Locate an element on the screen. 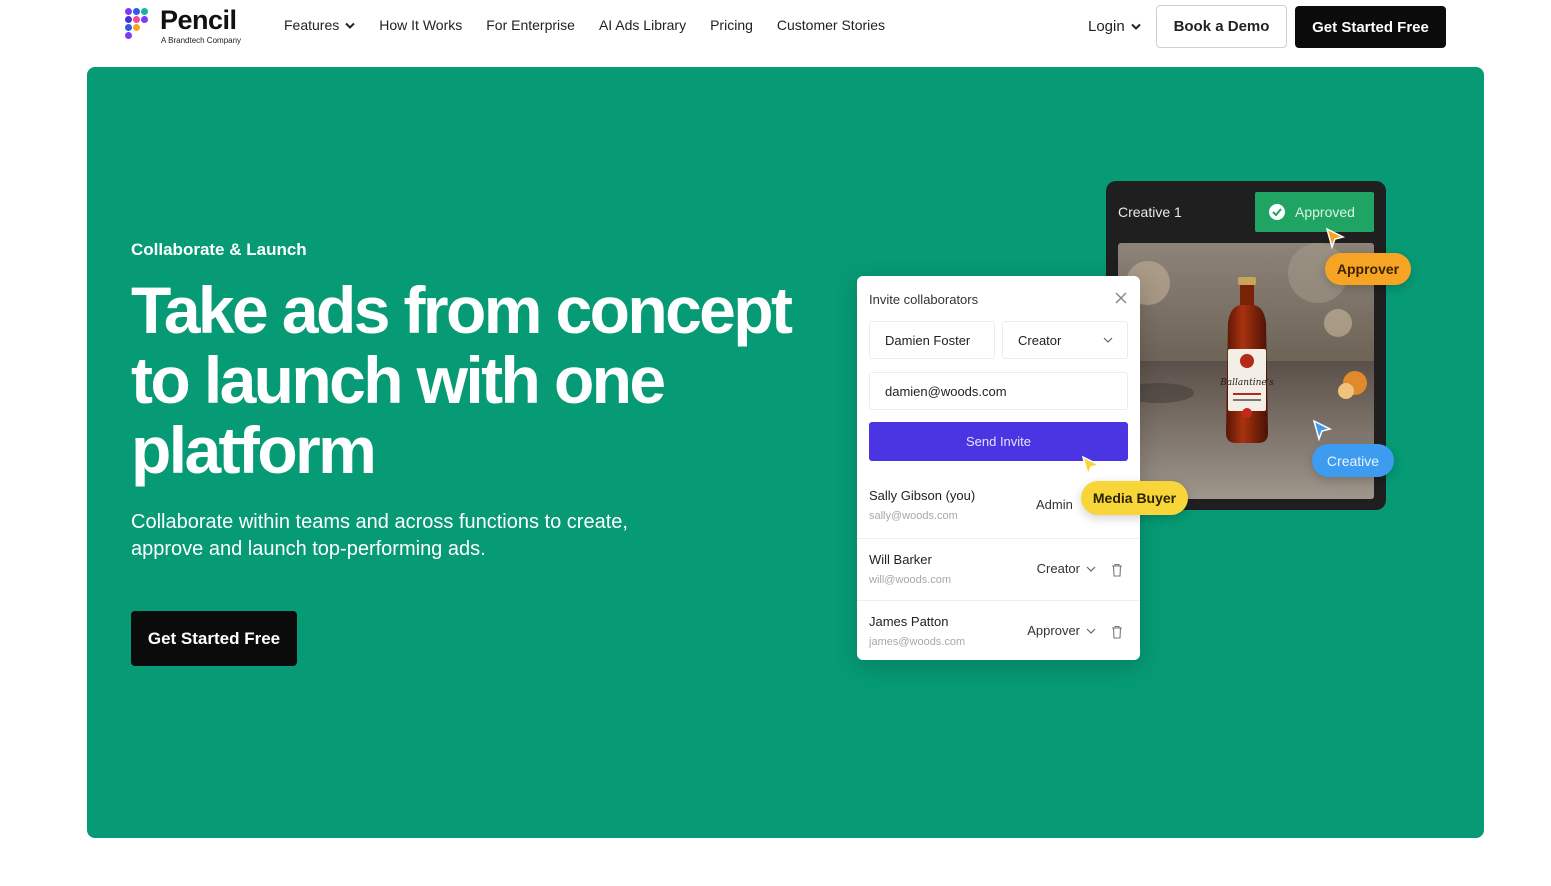 The image size is (1551, 886). nav-features: Features is located at coordinates (319, 25).